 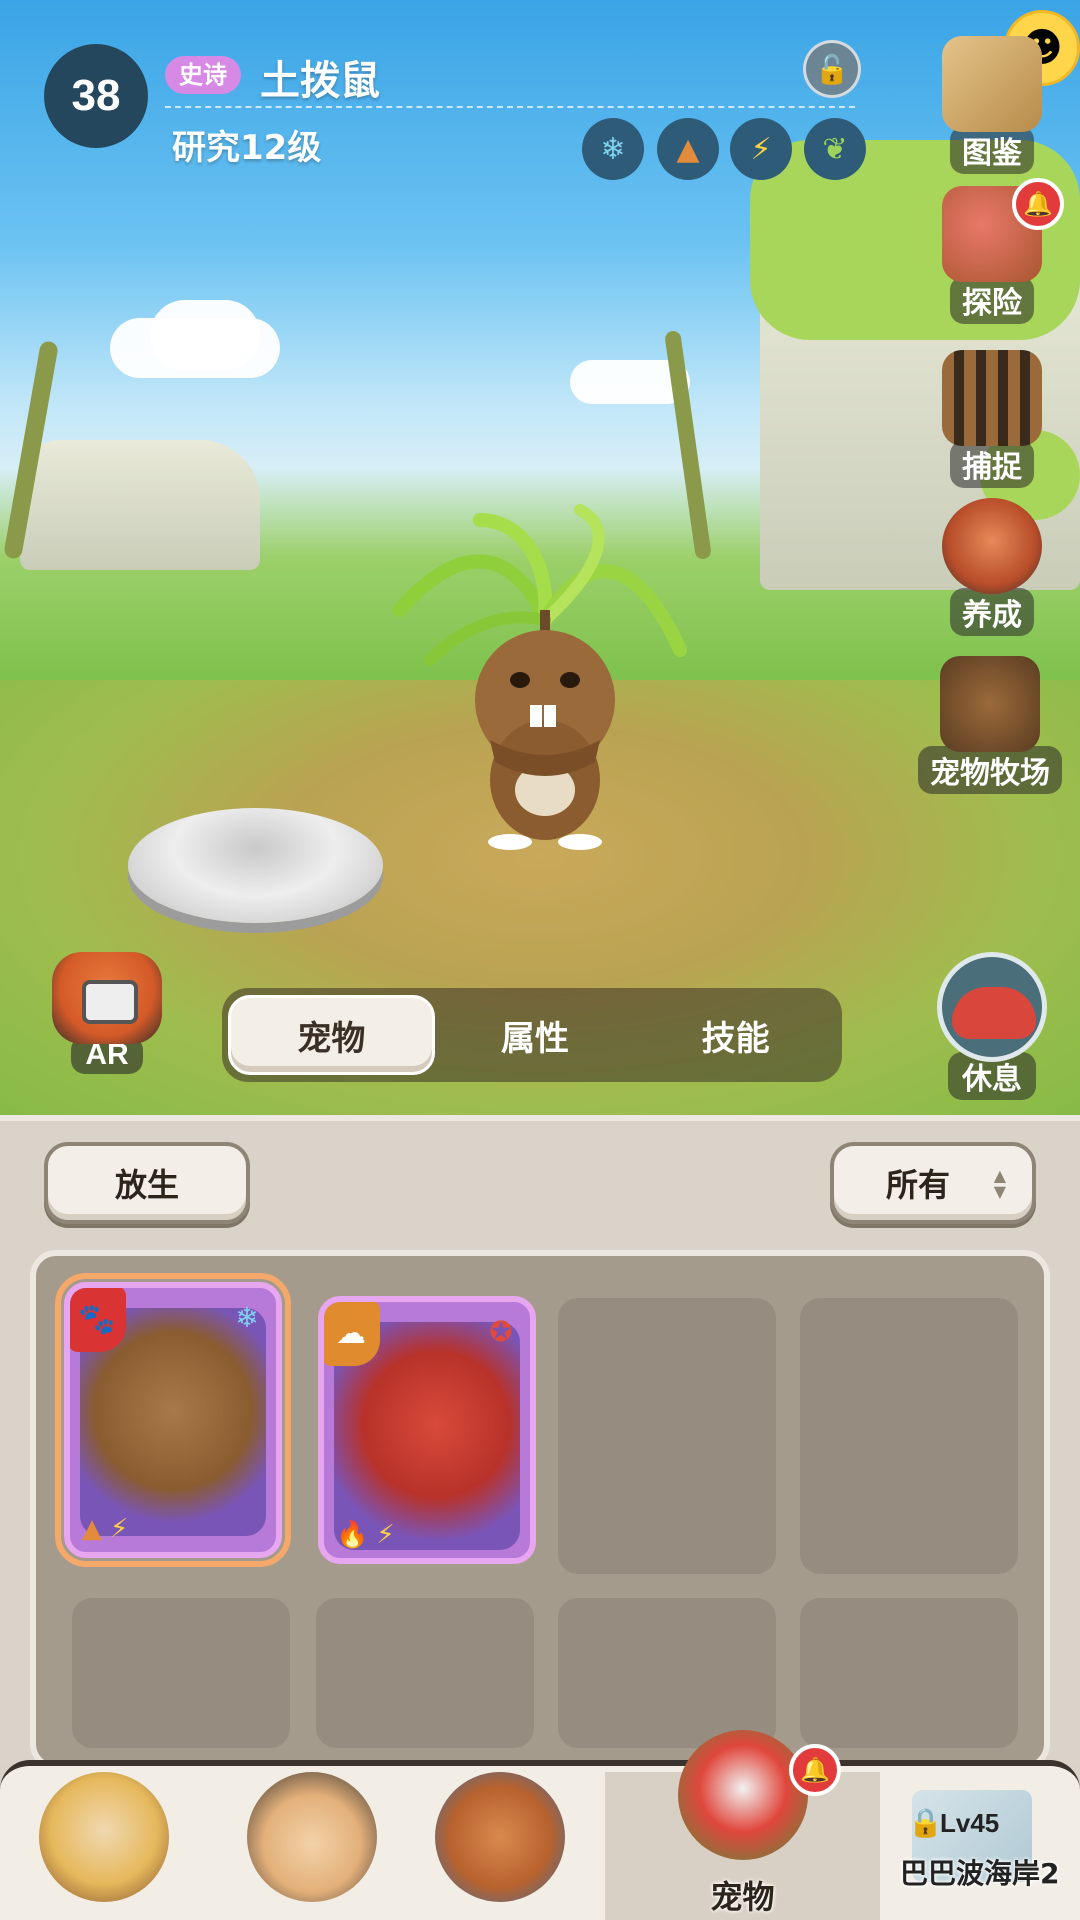 What do you see at coordinates (998, 251) in the screenshot?
I see `side-button-expedition: 🔔 探险` at bounding box center [998, 251].